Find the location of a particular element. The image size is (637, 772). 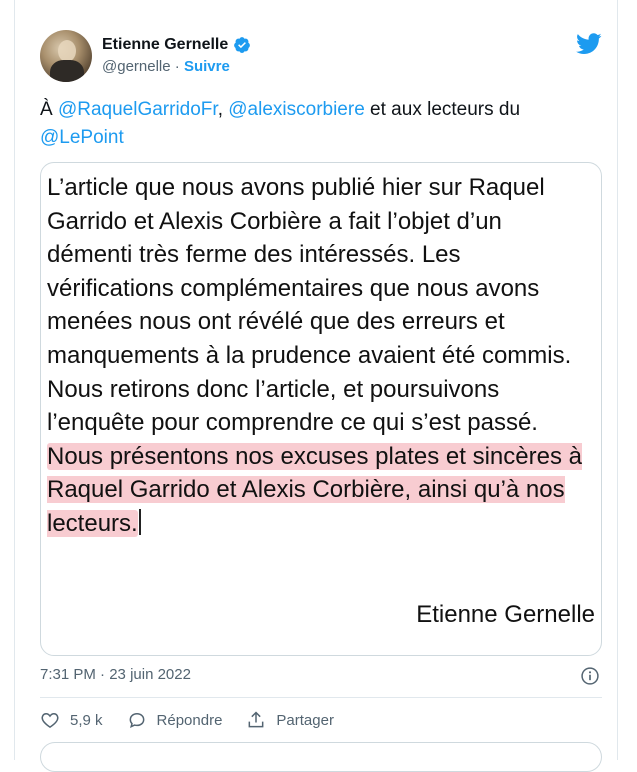

tweet-date: 23 juin 2022 is located at coordinates (150, 674).